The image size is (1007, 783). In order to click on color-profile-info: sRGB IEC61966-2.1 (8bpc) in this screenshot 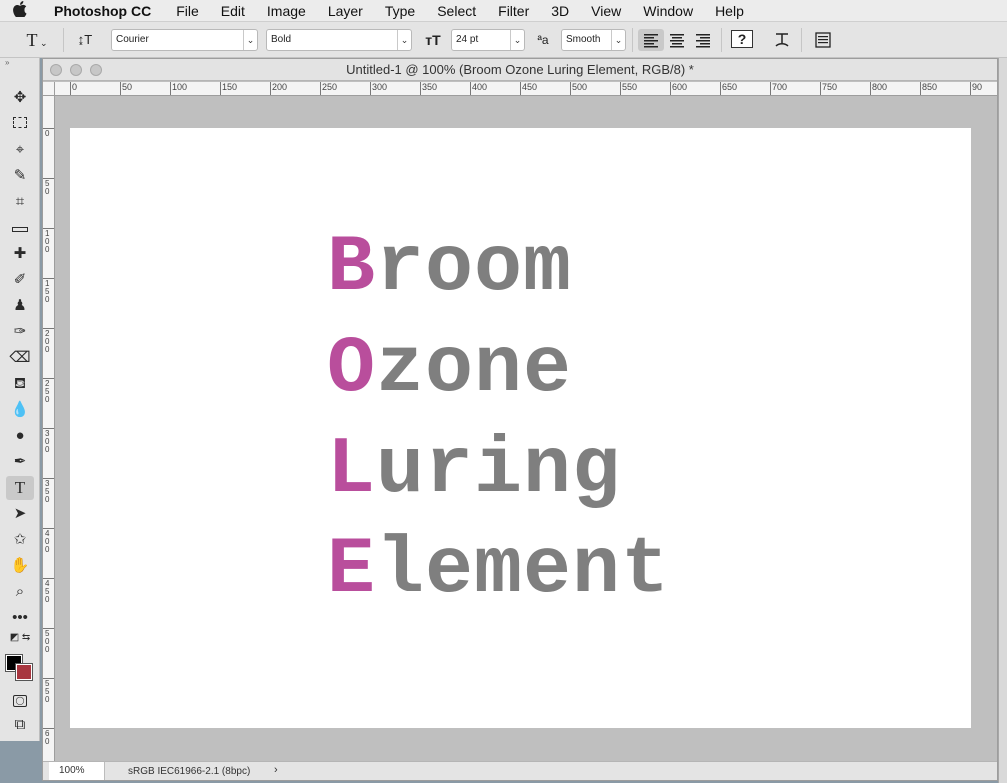, I will do `click(189, 771)`.